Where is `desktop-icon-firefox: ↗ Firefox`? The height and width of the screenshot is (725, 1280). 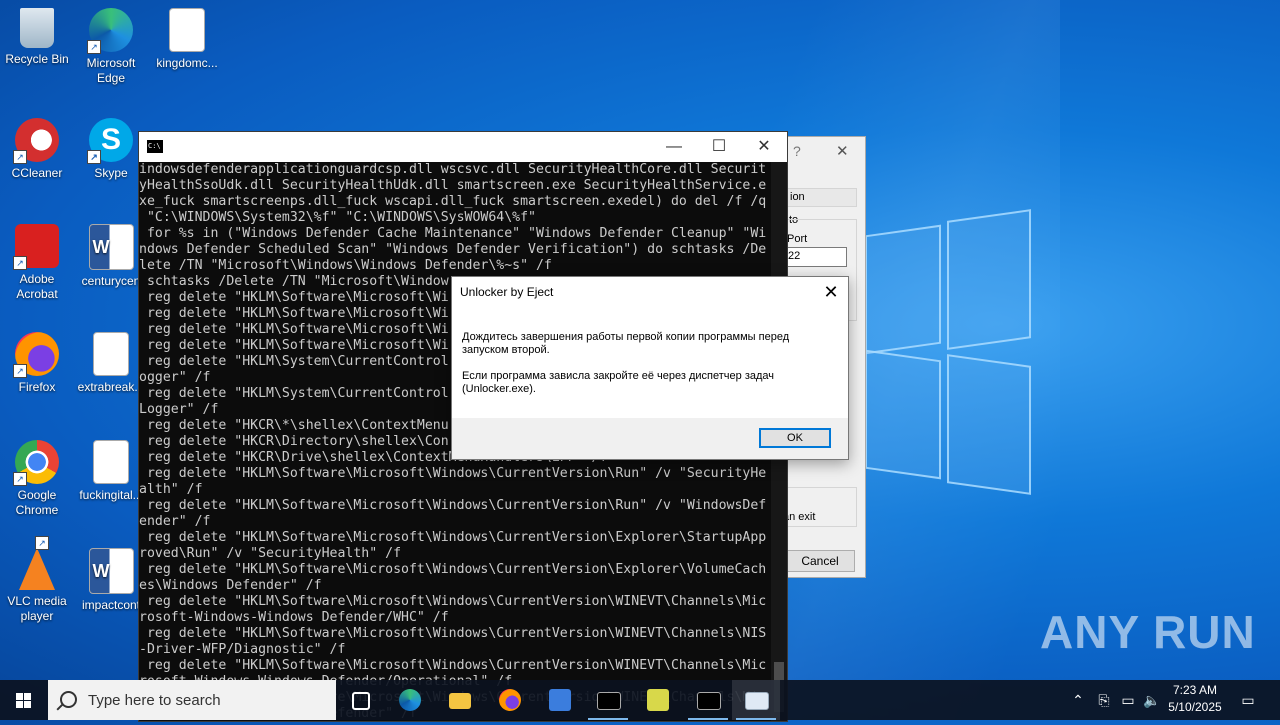
desktop-icon-firefox: ↗ Firefox is located at coordinates (37, 363).